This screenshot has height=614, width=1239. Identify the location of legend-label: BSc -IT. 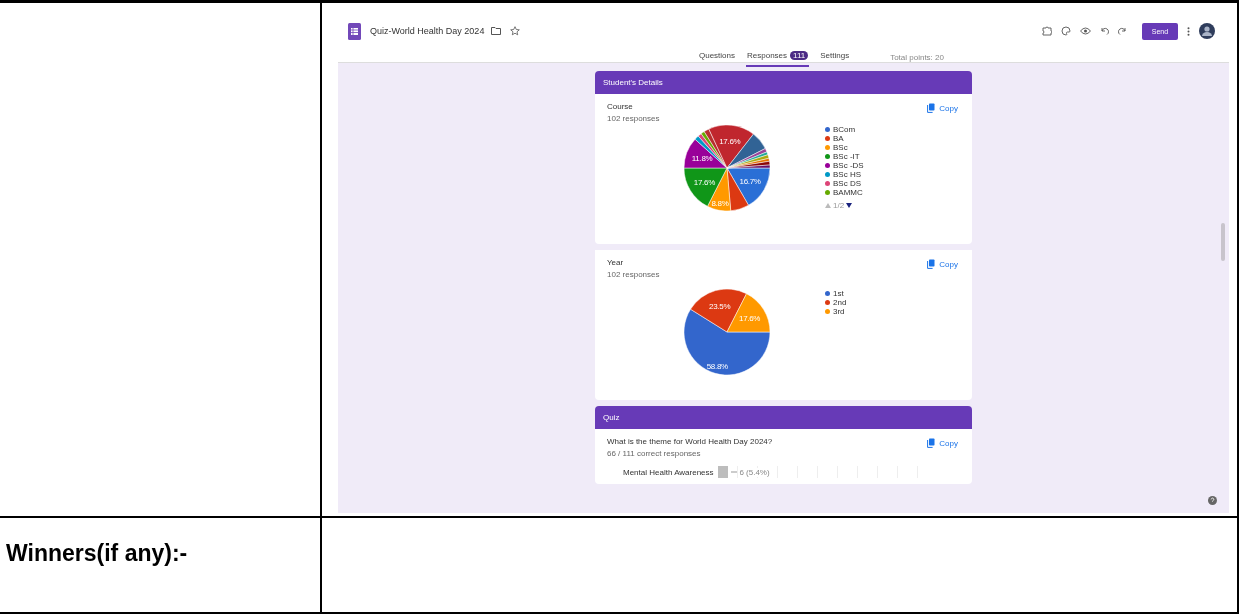
(846, 156).